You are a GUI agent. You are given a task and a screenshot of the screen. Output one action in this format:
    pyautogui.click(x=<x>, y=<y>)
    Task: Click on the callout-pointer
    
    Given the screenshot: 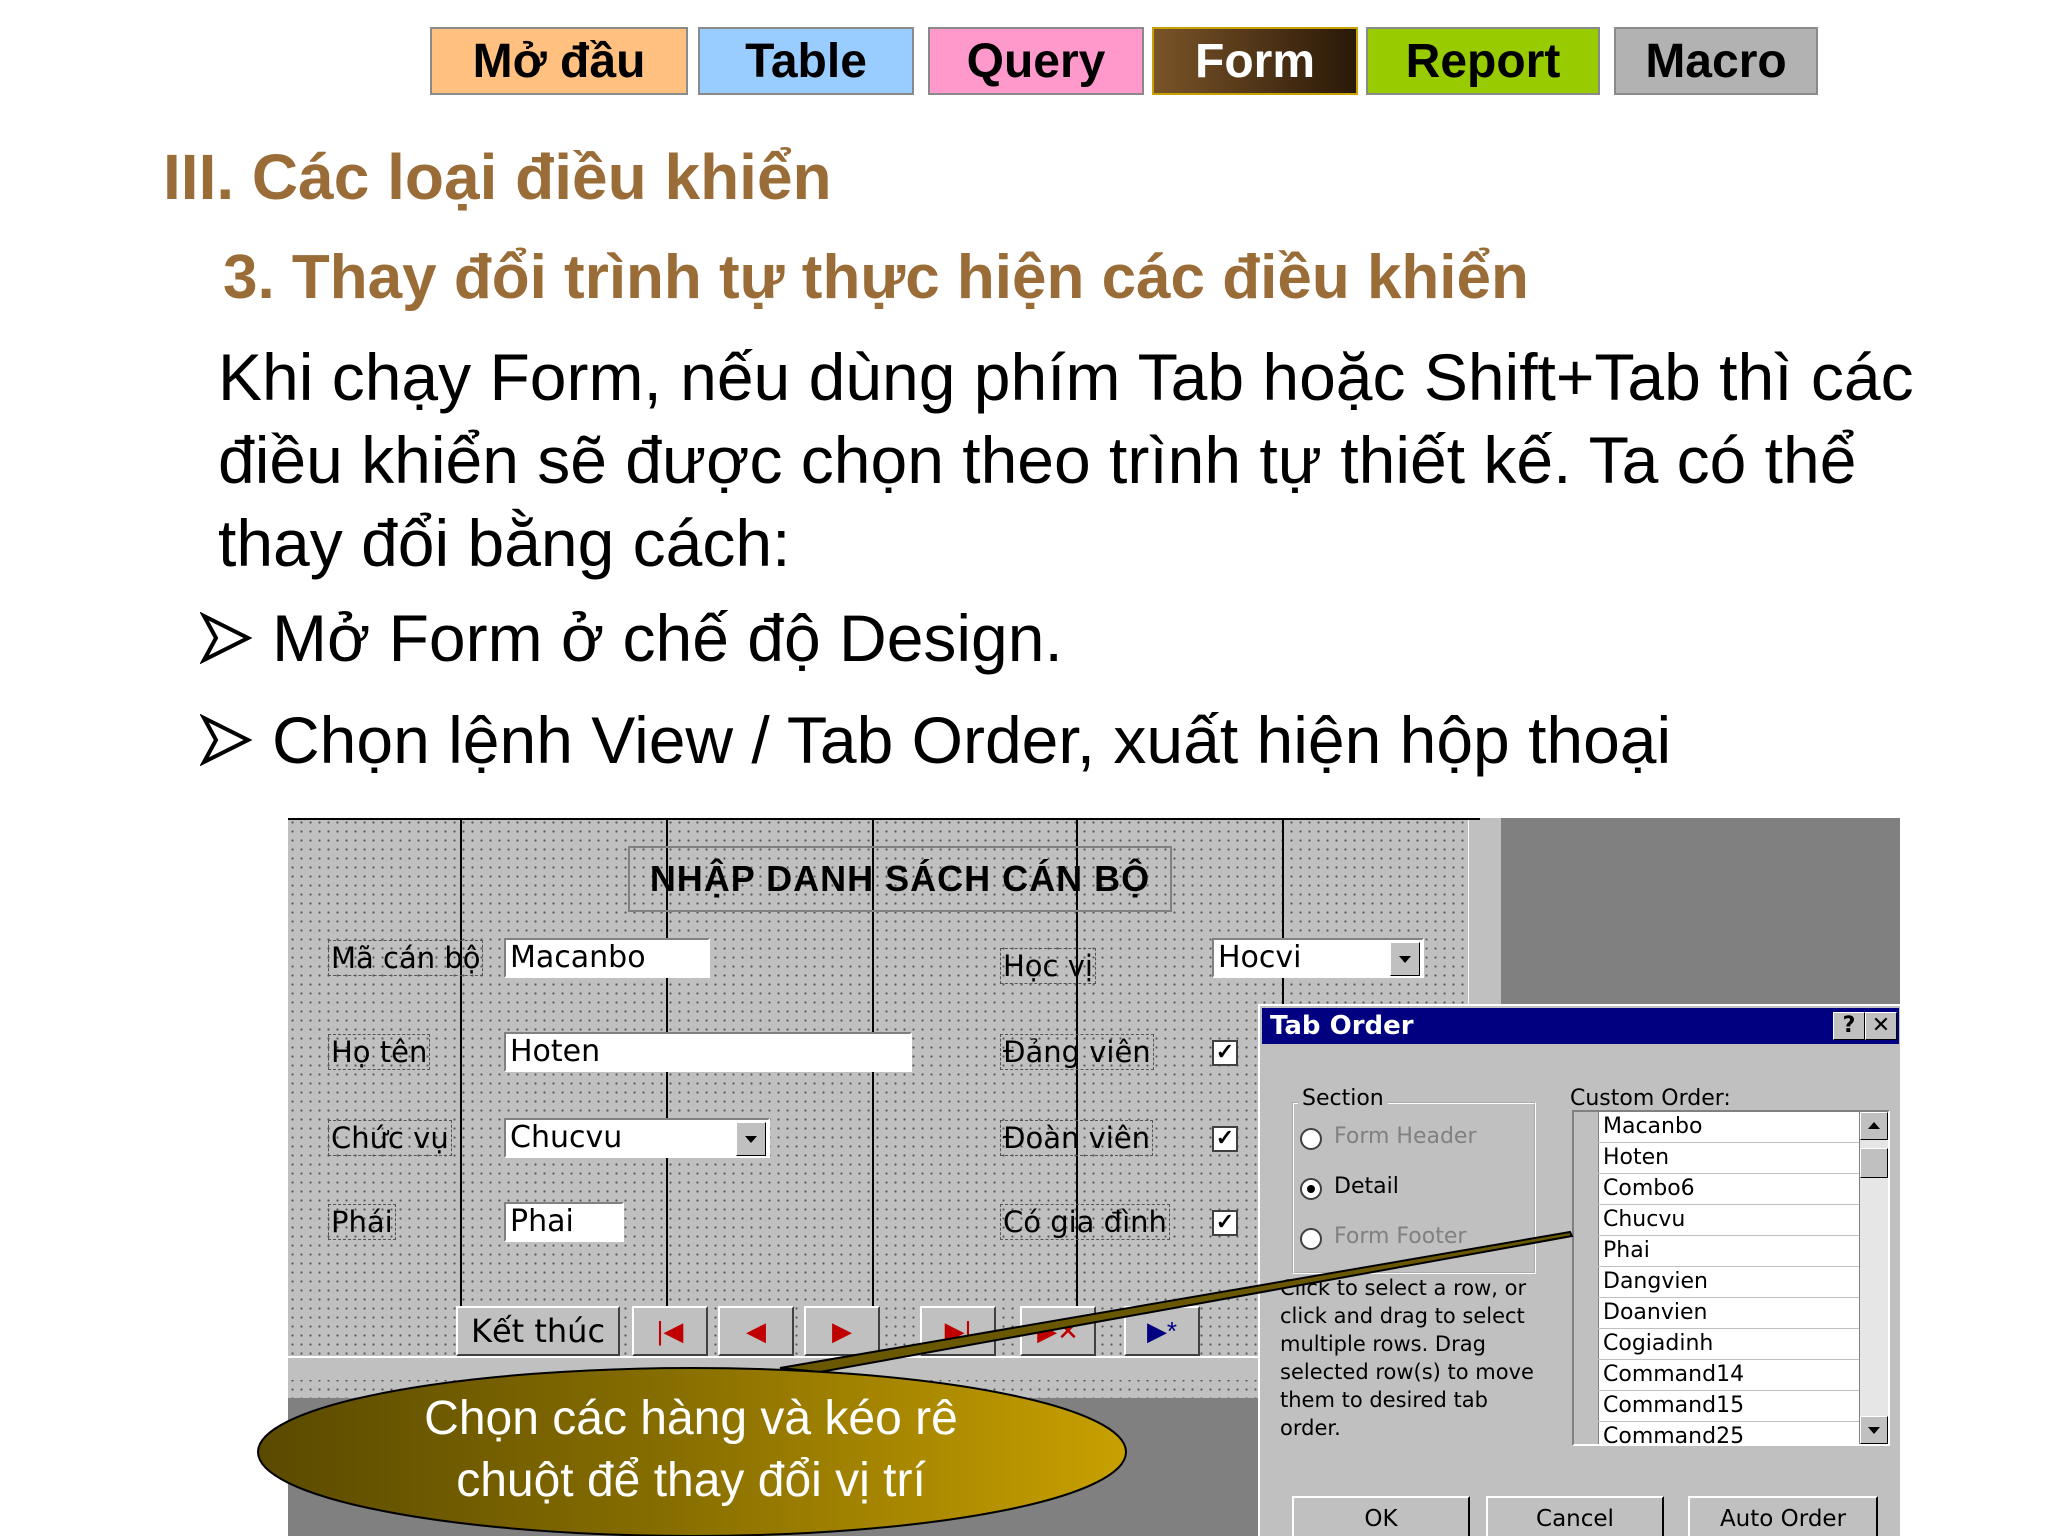 What is the action you would take?
    pyautogui.click(x=1176, y=1302)
    